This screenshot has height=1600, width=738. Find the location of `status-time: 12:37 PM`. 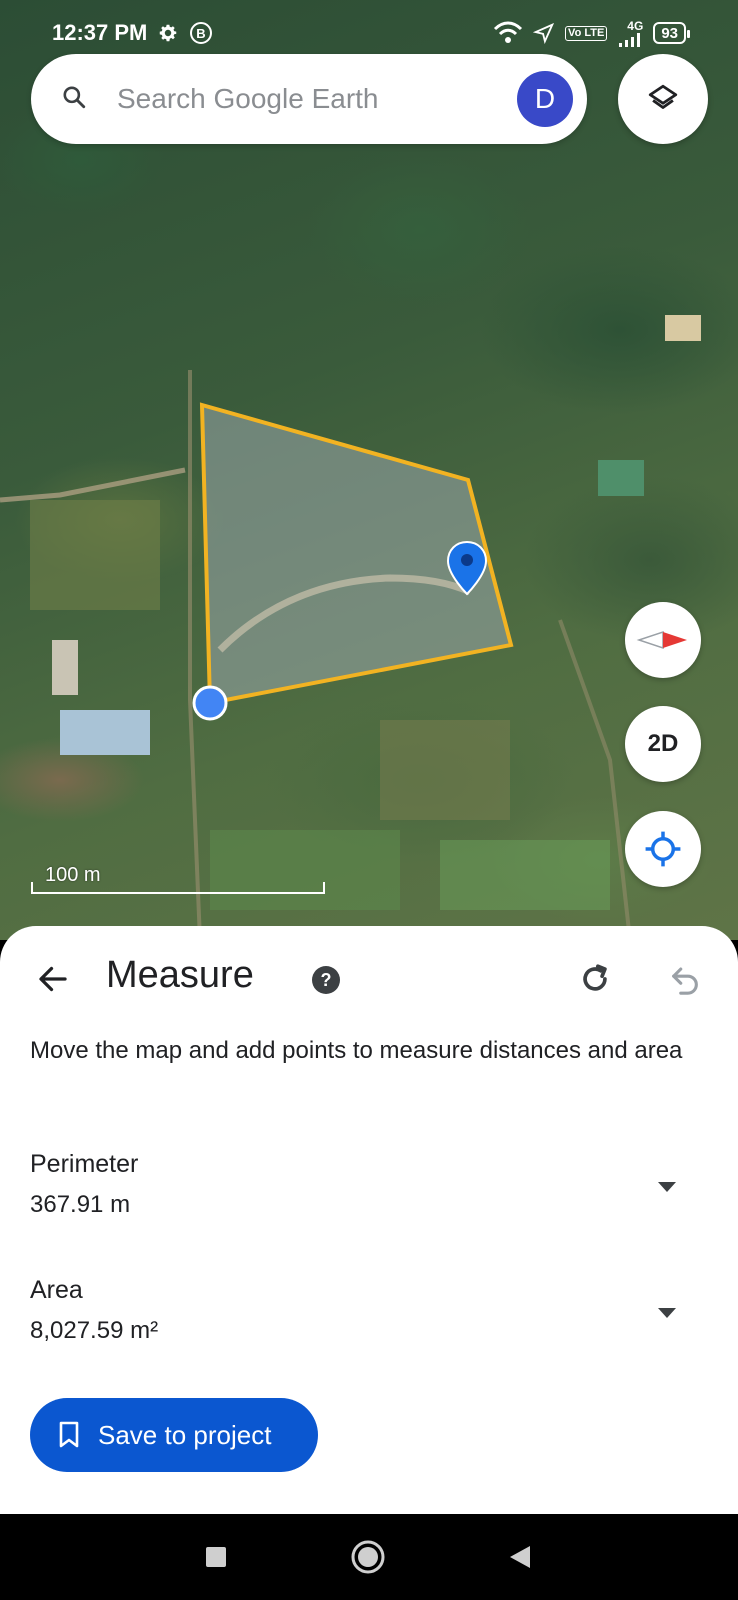

status-time: 12:37 PM is located at coordinates (100, 32).